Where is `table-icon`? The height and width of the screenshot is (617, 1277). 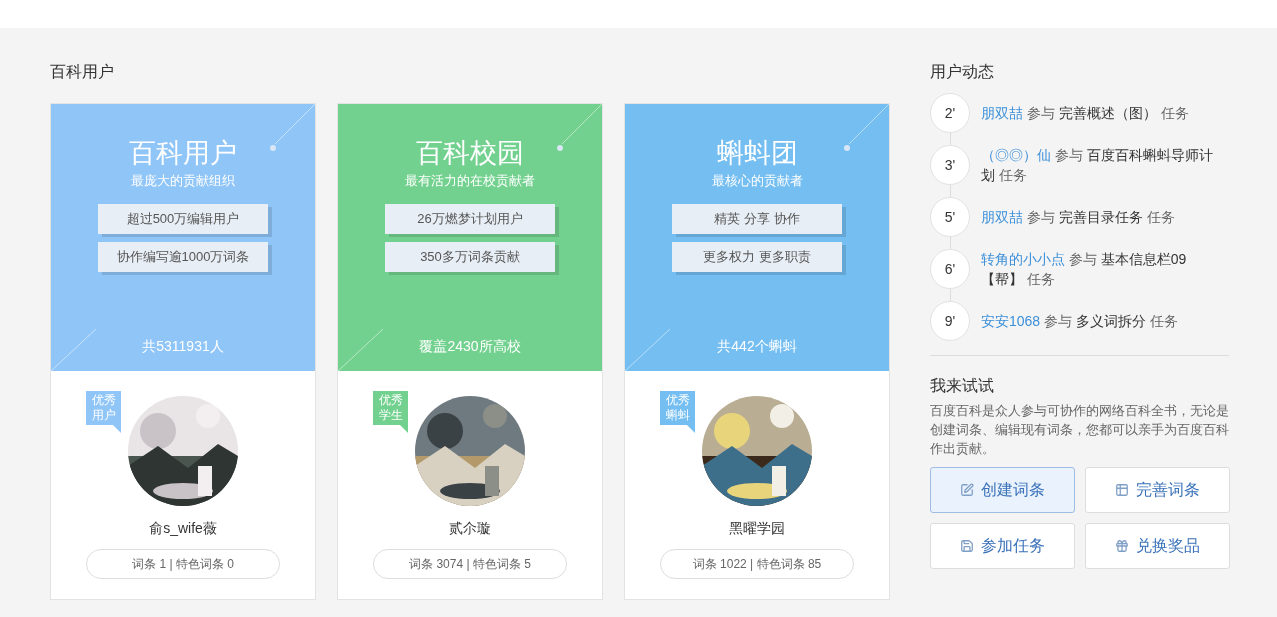
table-icon is located at coordinates (1122, 490).